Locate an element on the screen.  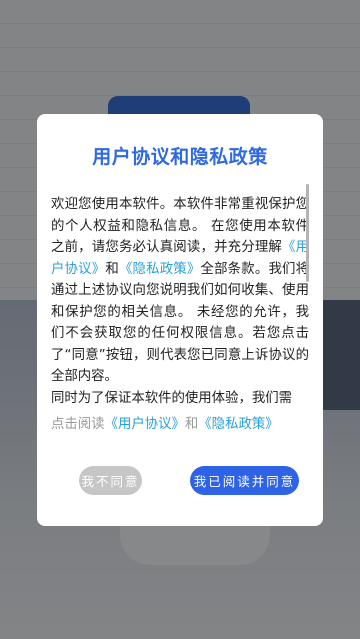
privacy-policy-link: 《隐私政策》 is located at coordinates (160, 269).